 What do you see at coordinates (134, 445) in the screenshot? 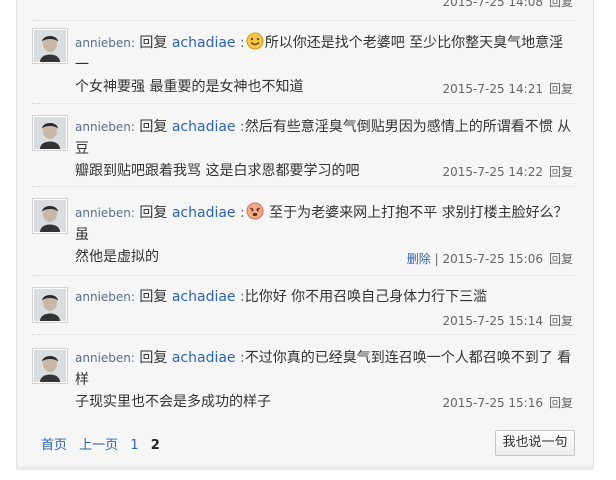
I see `pager-page-1-link: 1` at bounding box center [134, 445].